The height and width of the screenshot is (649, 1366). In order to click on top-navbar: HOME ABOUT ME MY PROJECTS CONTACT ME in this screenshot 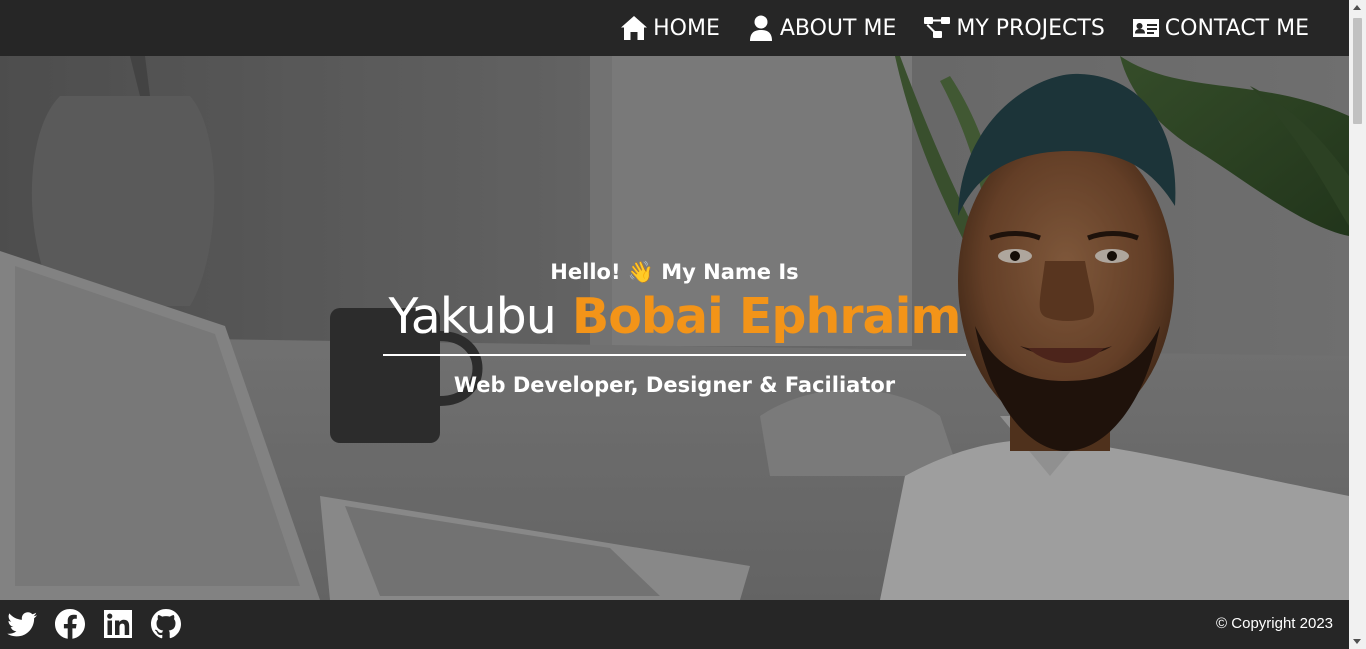, I will do `click(674, 28)`.